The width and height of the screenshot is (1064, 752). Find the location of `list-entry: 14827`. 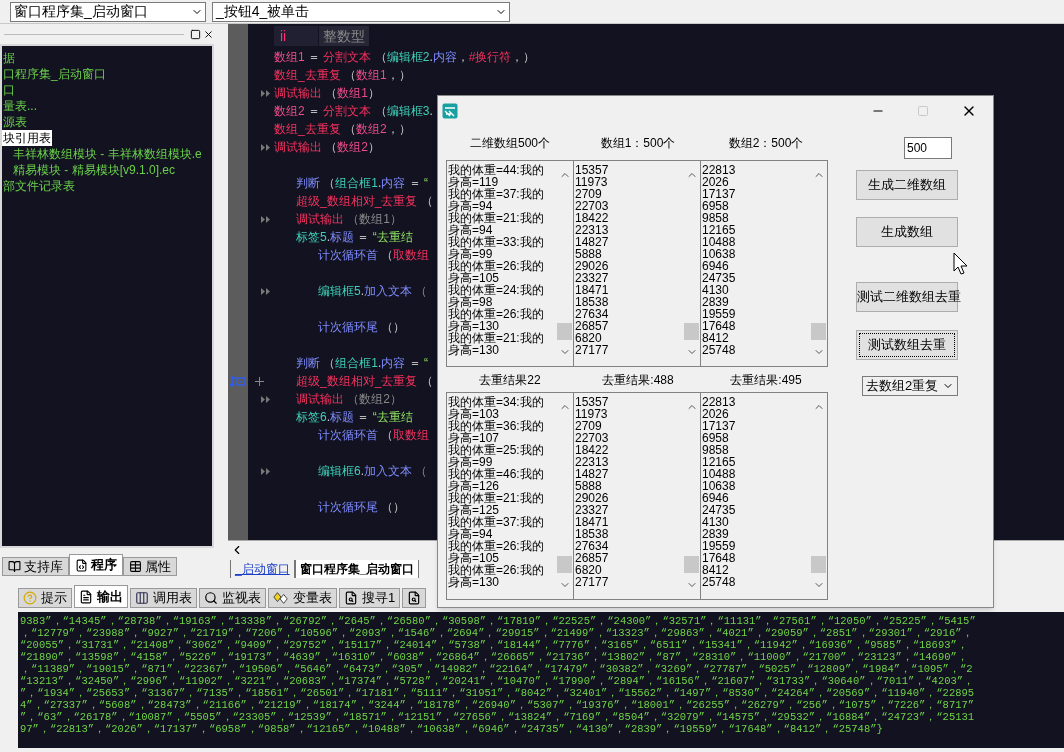

list-entry: 14827 is located at coordinates (592, 242).